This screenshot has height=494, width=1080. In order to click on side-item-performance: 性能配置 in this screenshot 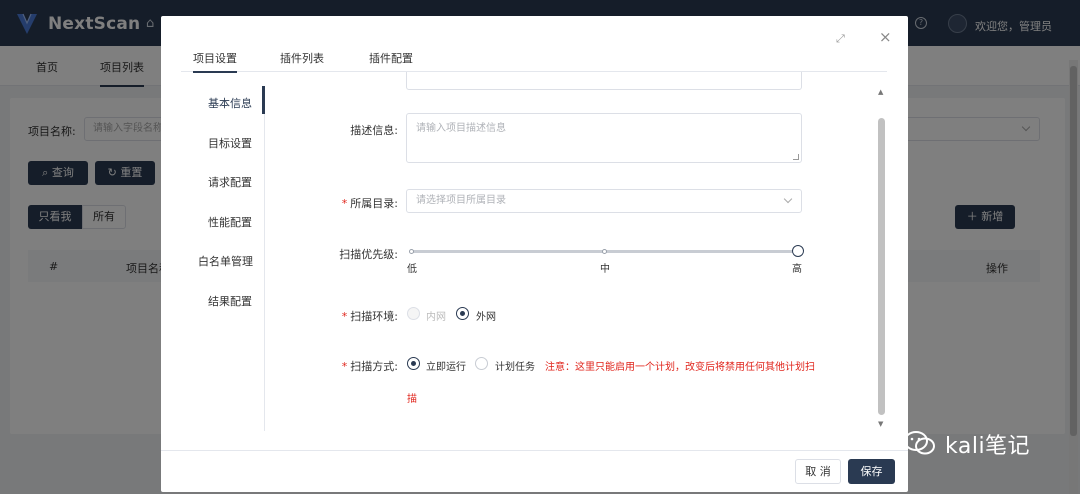, I will do `click(230, 222)`.